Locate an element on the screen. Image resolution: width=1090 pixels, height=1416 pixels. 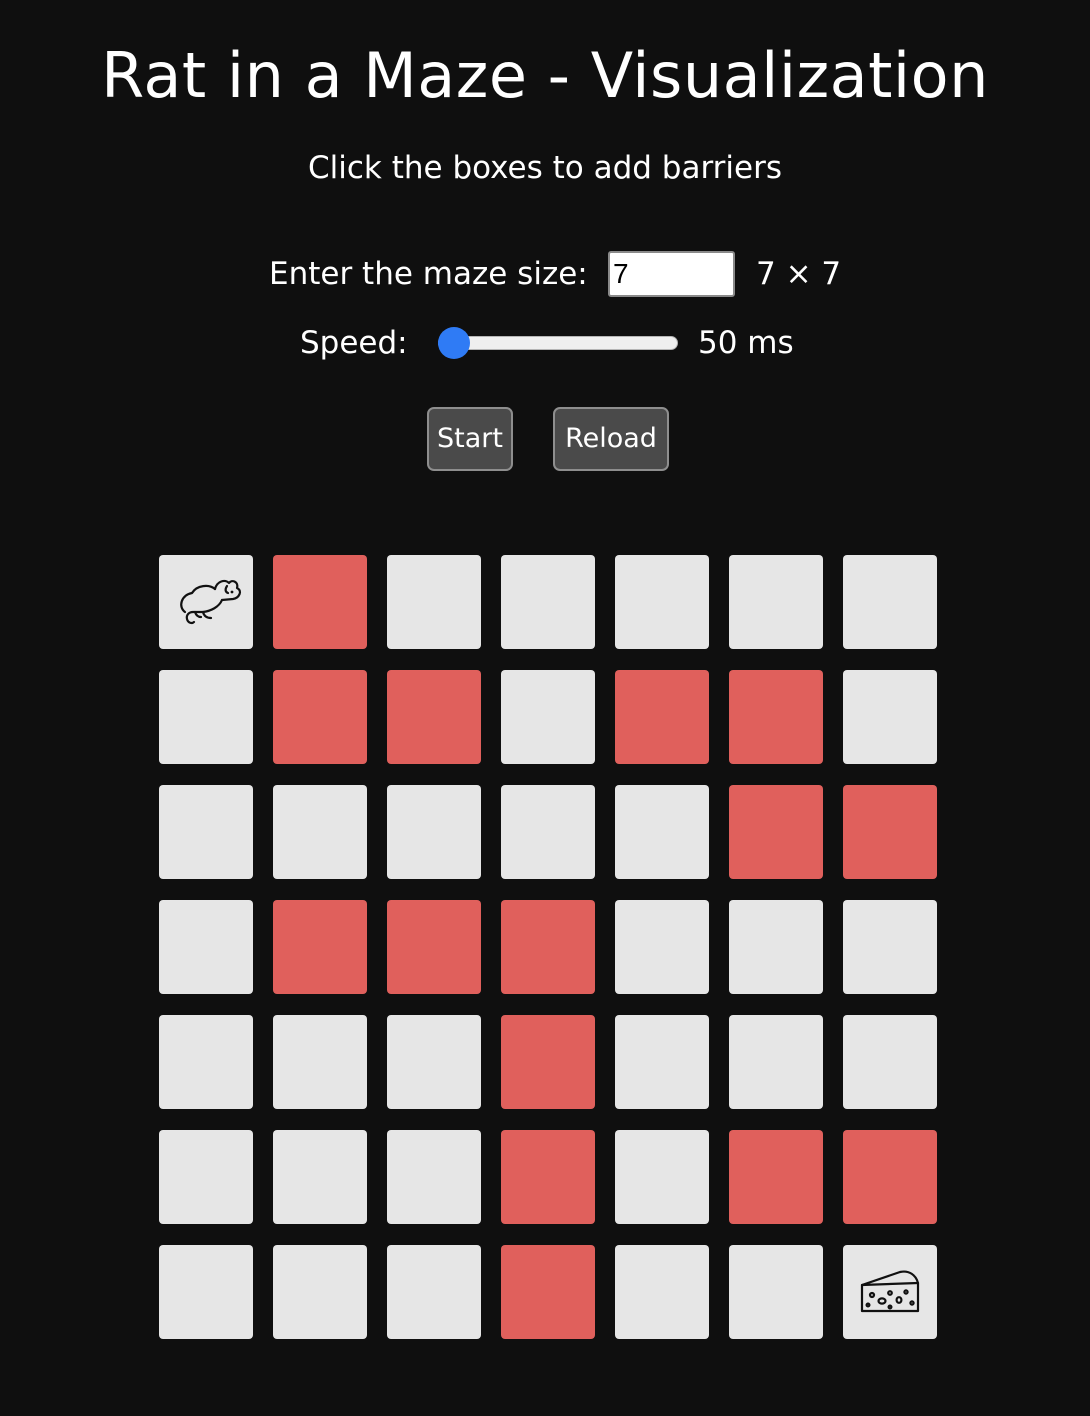
page-title: Rat in a Maze - Visualization is located at coordinates (545, 75).